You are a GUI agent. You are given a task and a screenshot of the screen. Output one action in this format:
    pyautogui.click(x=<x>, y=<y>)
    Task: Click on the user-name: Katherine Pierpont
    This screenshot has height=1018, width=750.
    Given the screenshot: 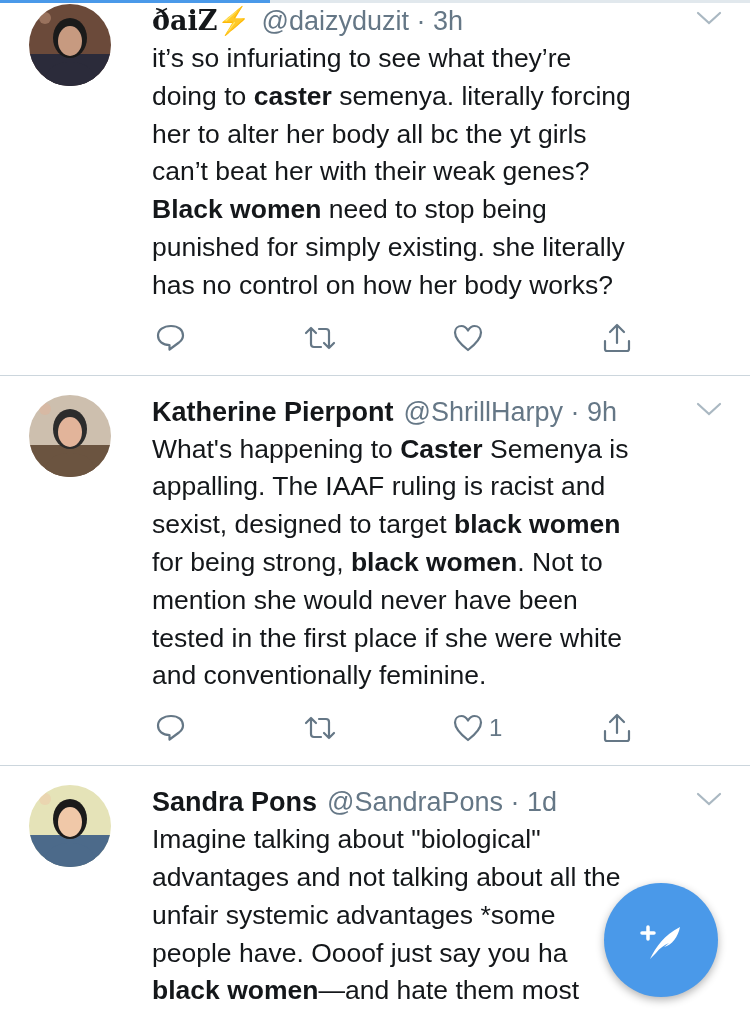 What is the action you would take?
    pyautogui.click(x=273, y=411)
    